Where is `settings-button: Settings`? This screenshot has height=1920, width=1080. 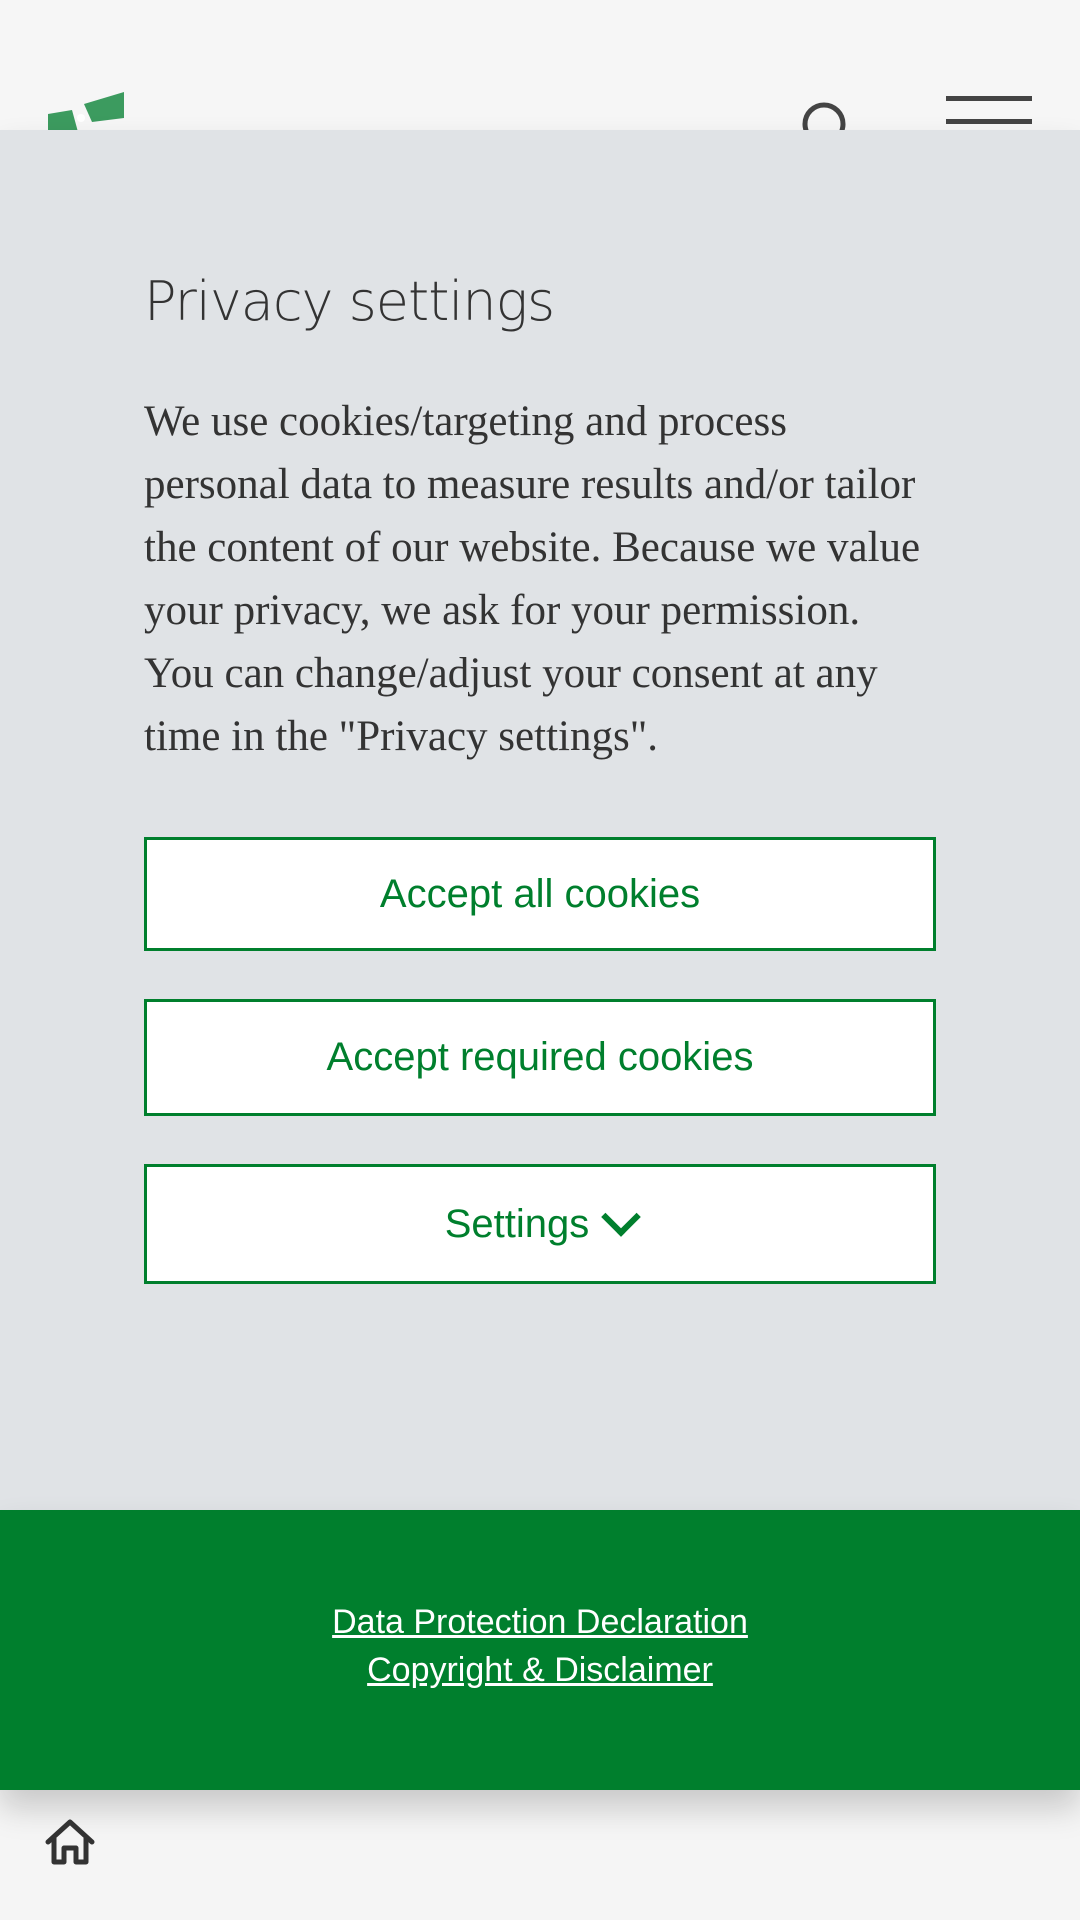 settings-button: Settings is located at coordinates (540, 1224).